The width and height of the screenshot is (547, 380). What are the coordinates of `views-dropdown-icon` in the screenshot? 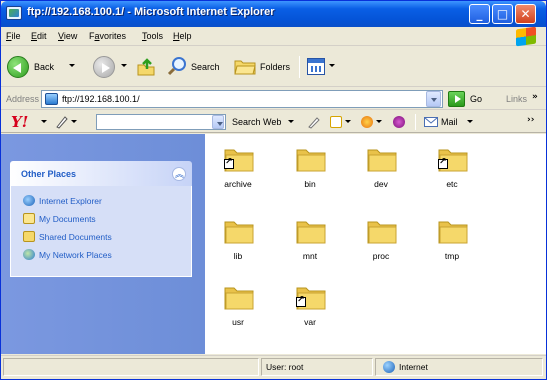 It's located at (332, 65).